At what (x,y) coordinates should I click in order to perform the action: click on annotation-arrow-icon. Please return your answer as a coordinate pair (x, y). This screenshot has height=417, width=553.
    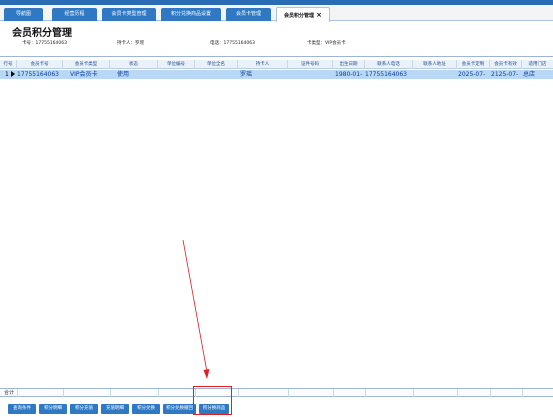
    Looking at the image, I should click on (196, 309).